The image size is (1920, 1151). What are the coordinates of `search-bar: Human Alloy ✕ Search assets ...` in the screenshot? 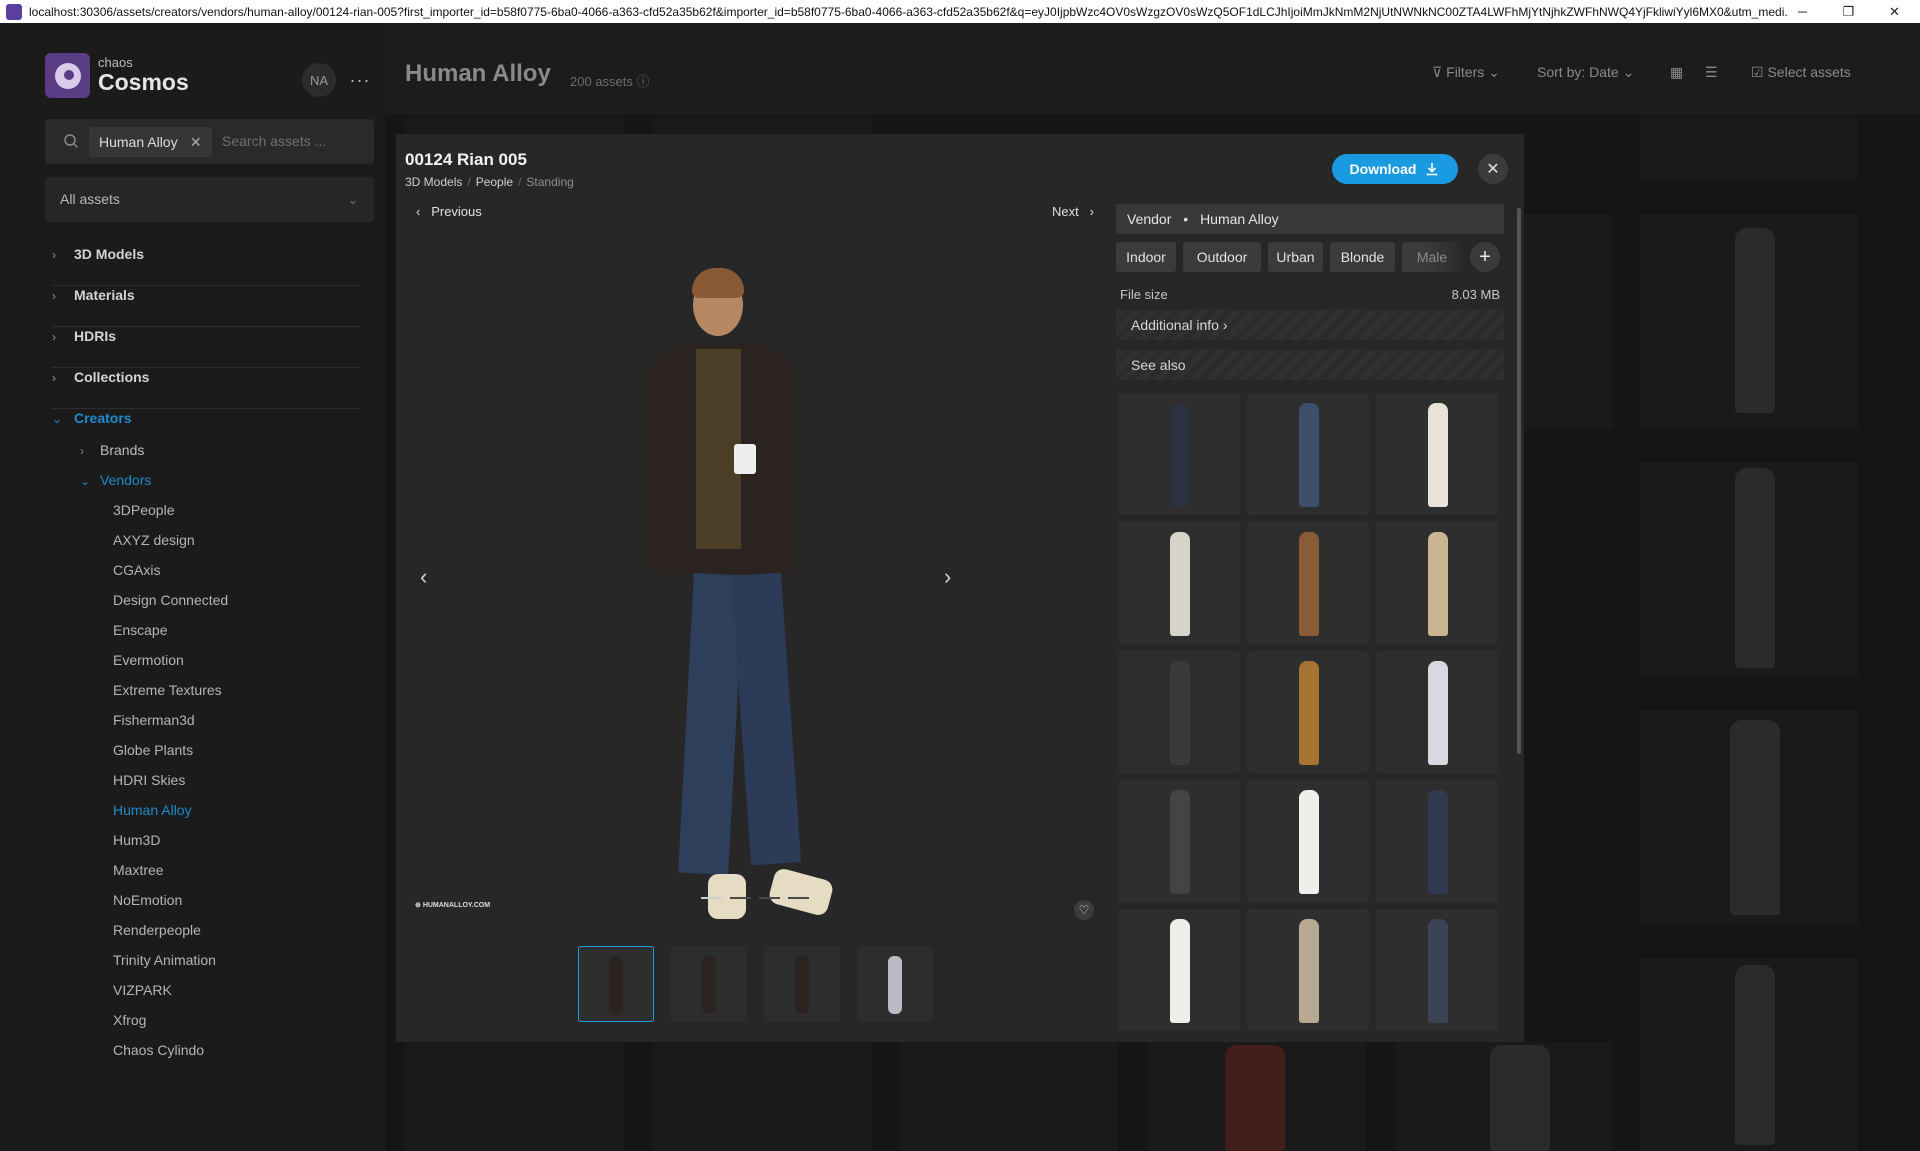 It's located at (209, 141).